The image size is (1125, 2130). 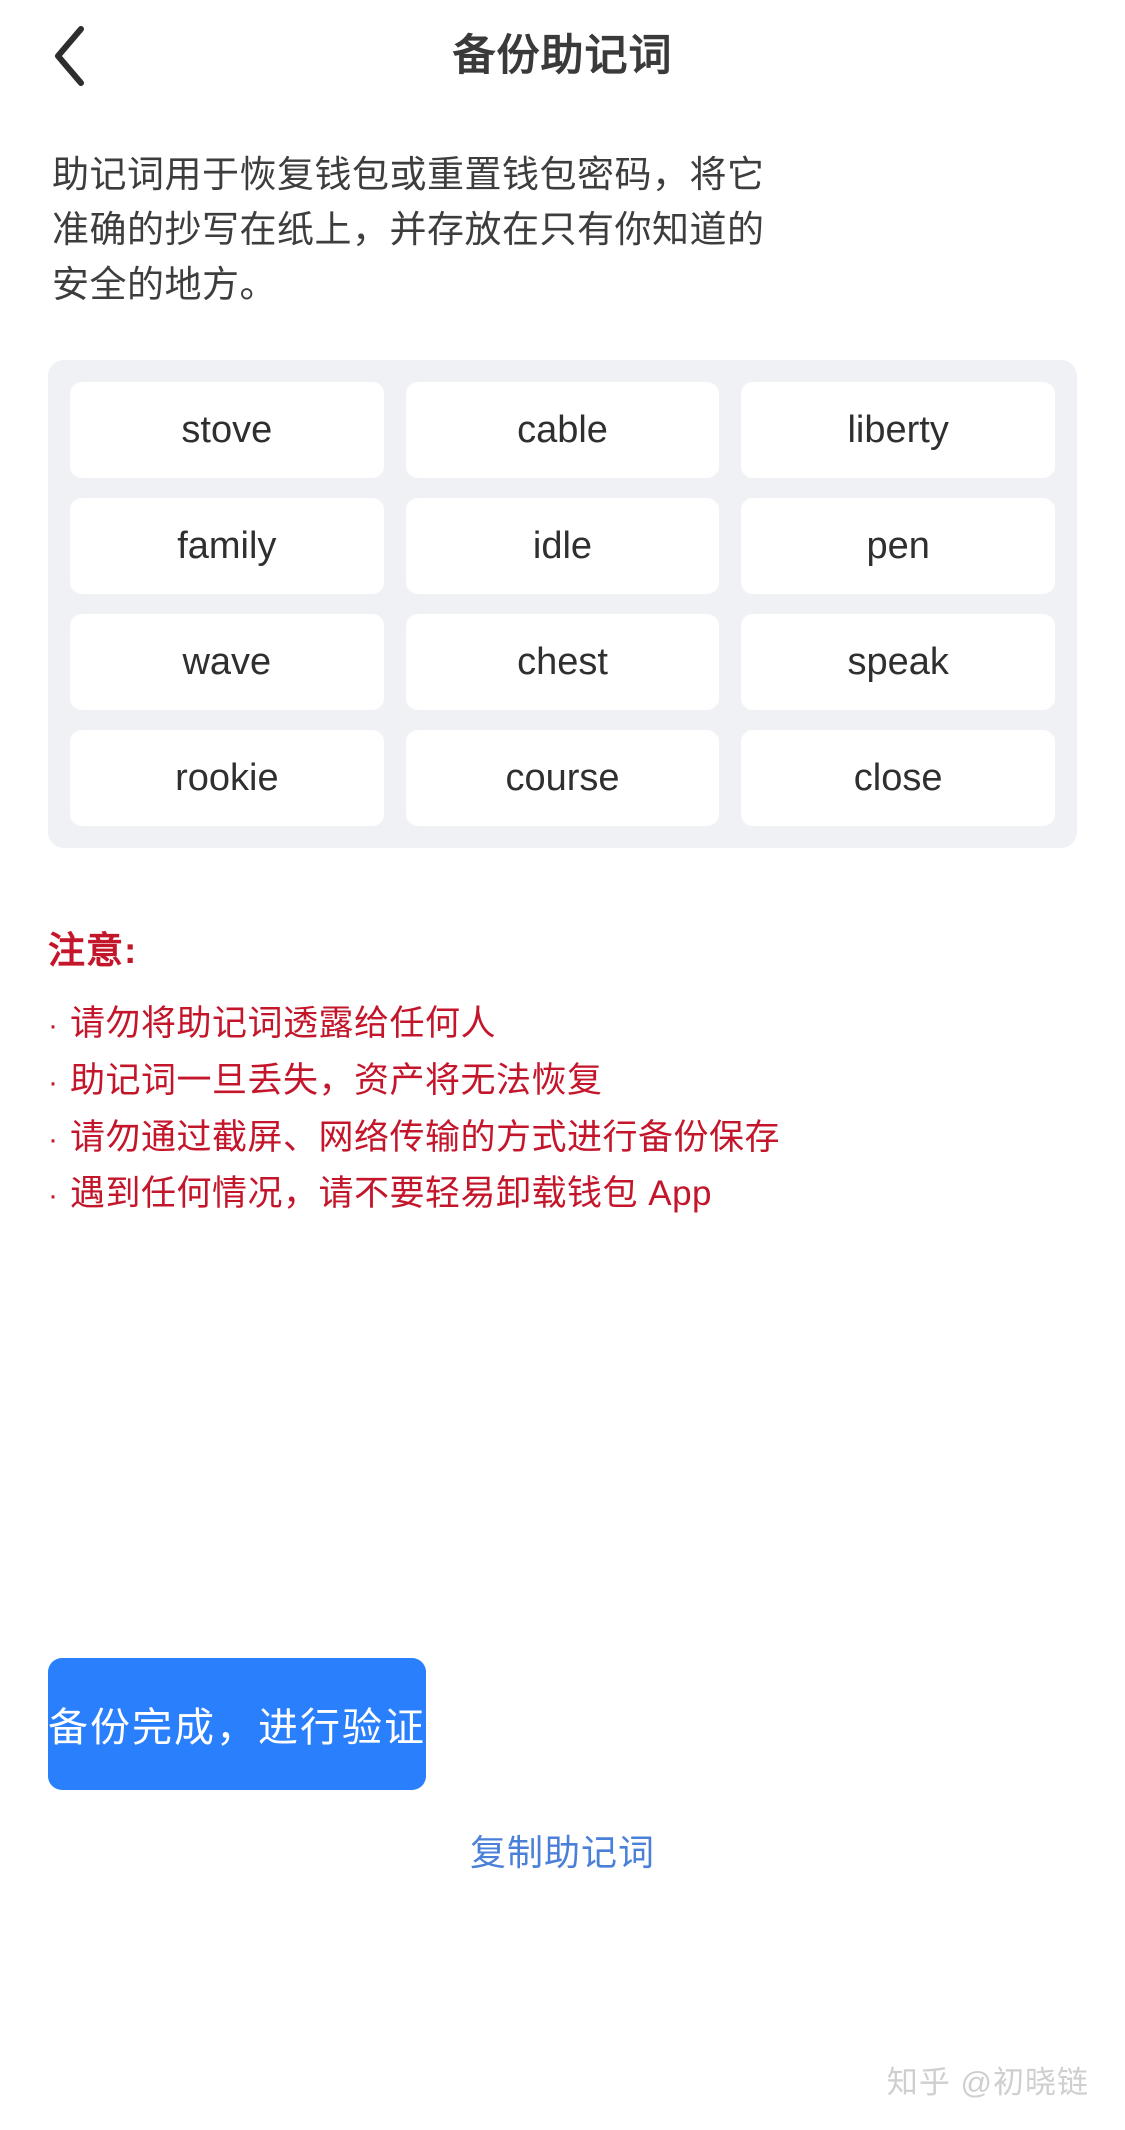 I want to click on app-header: 备份助记词, so click(x=562, y=56).